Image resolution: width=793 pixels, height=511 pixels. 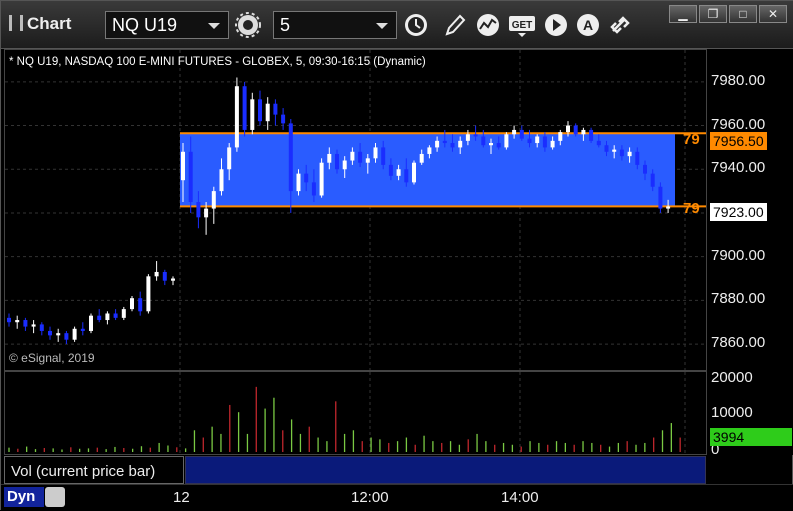 What do you see at coordinates (52, 358) in the screenshot?
I see `copyright-text: © eSignal, 2019` at bounding box center [52, 358].